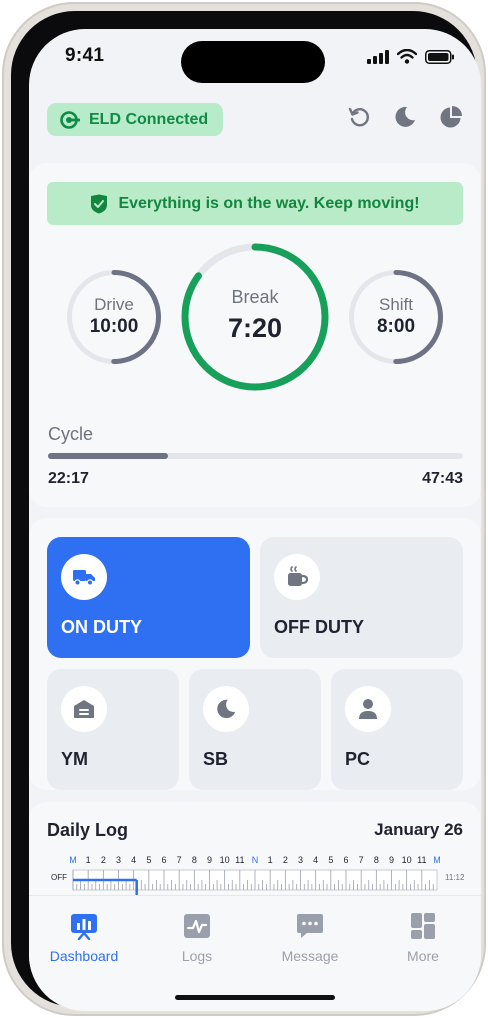 The width and height of the screenshot is (488, 1018). What do you see at coordinates (418, 829) in the screenshot?
I see `daily-log-date: January 26` at bounding box center [418, 829].